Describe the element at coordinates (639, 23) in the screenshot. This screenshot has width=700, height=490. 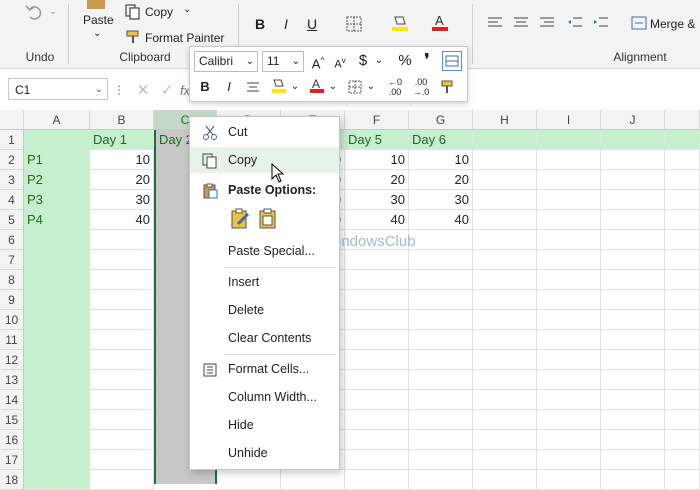
I see `merge-icon` at that location.